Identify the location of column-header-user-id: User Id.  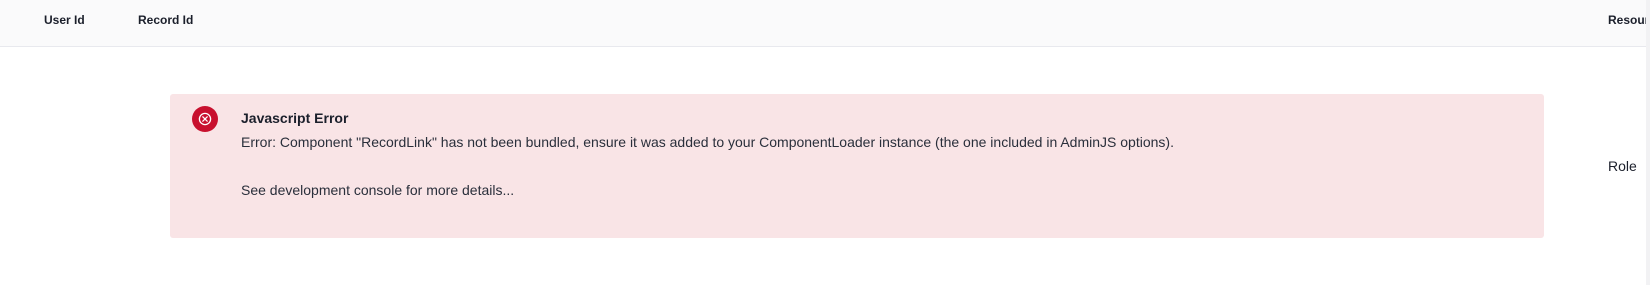
(64, 20).